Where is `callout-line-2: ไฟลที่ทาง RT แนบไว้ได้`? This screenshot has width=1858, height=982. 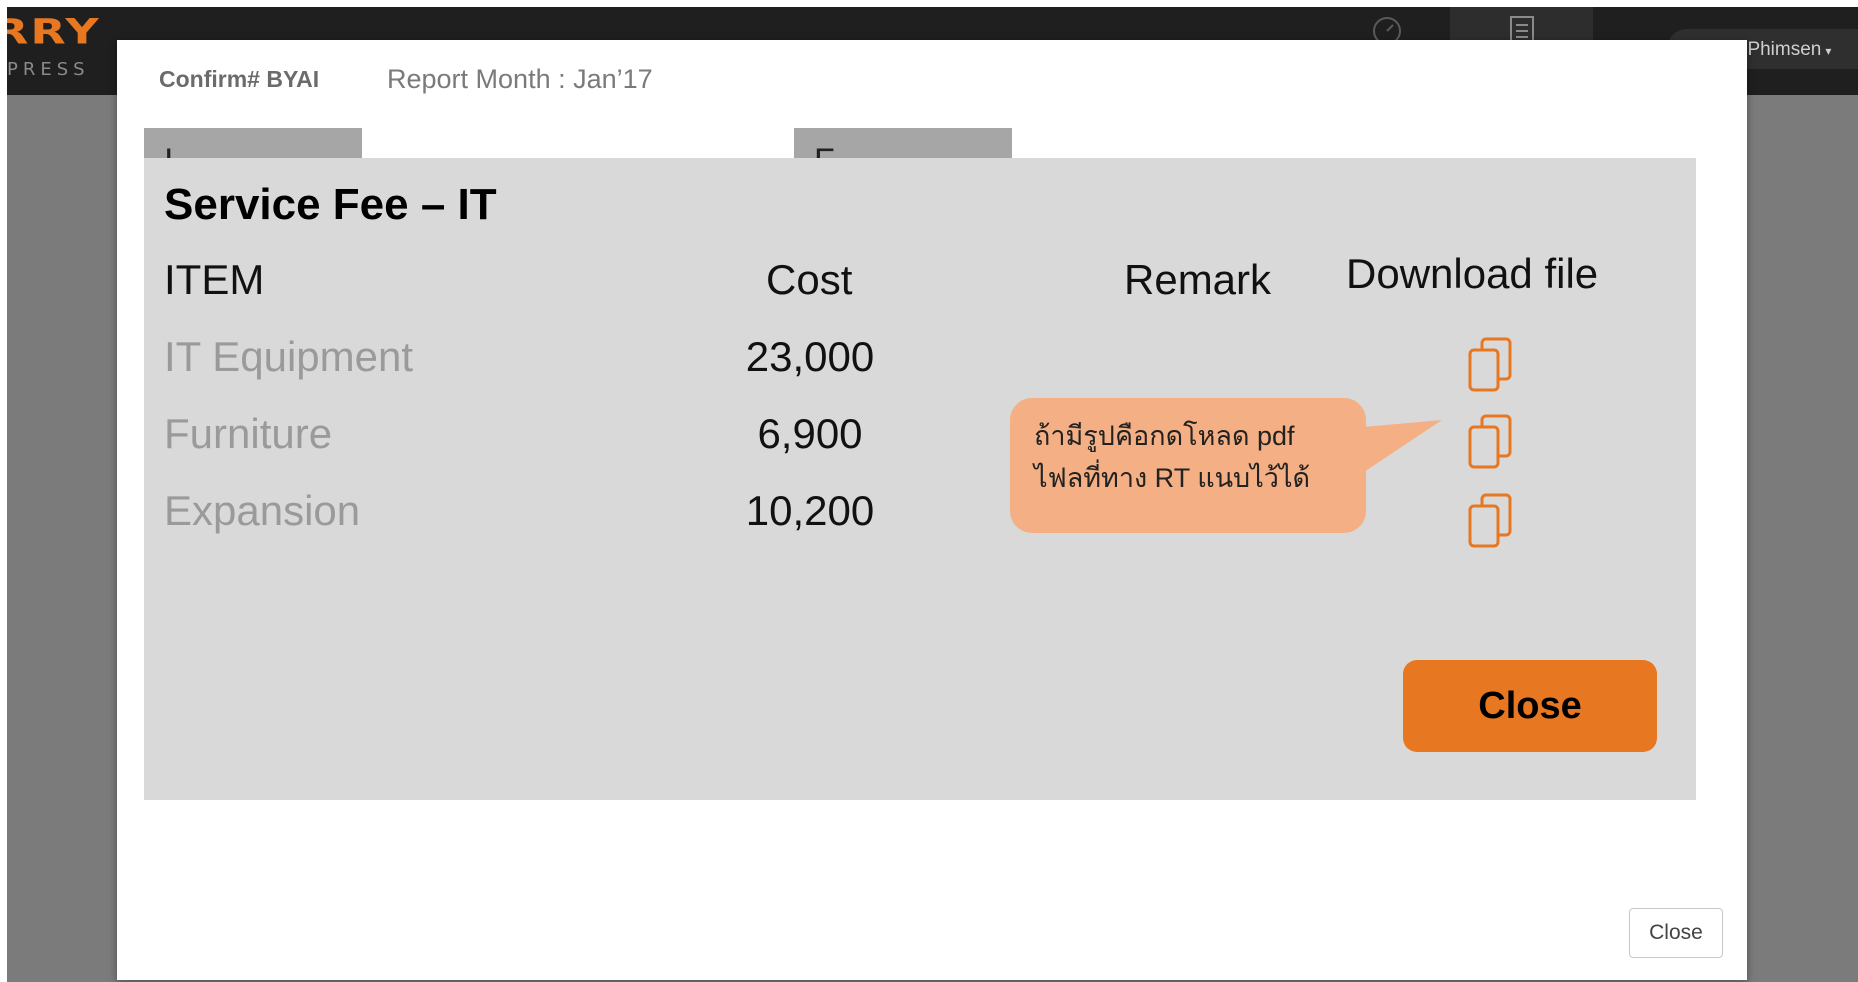
callout-line-2: ไฟลที่ทาง RT แนบไว้ได้ is located at coordinates (1172, 477).